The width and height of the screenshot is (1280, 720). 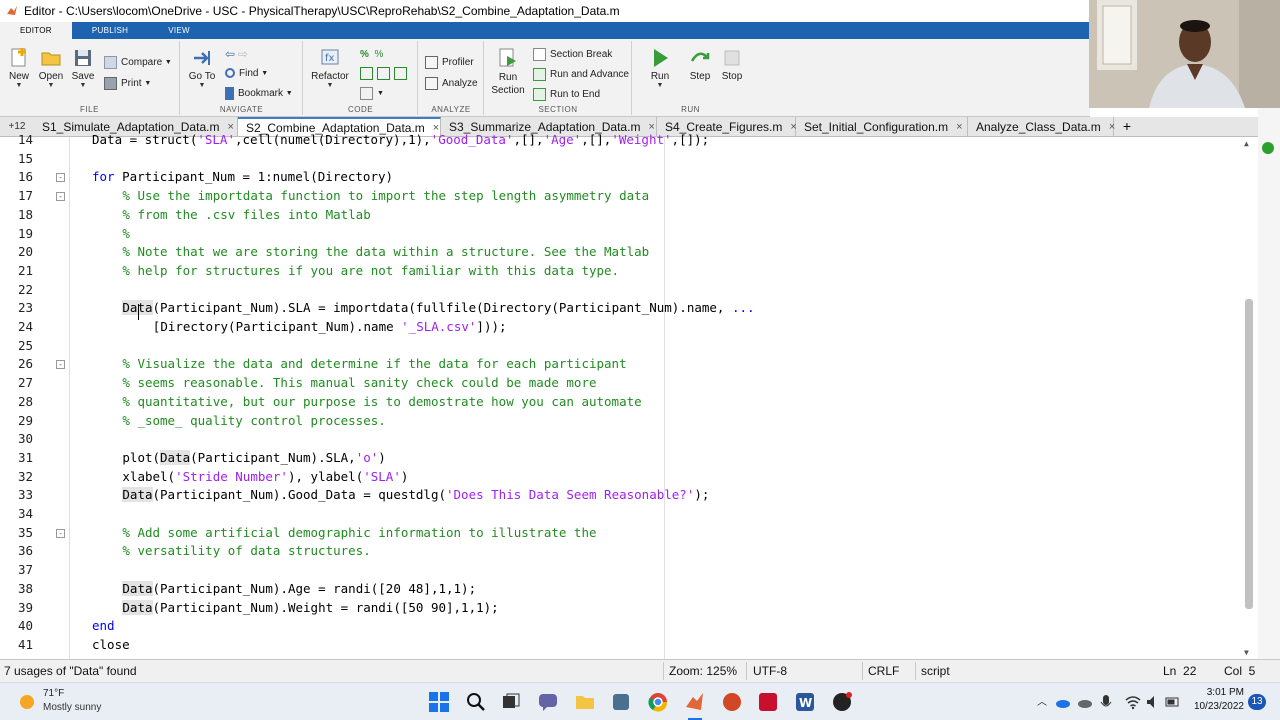 What do you see at coordinates (1063, 702) in the screenshot?
I see `onedrive-cloud-icon` at bounding box center [1063, 702].